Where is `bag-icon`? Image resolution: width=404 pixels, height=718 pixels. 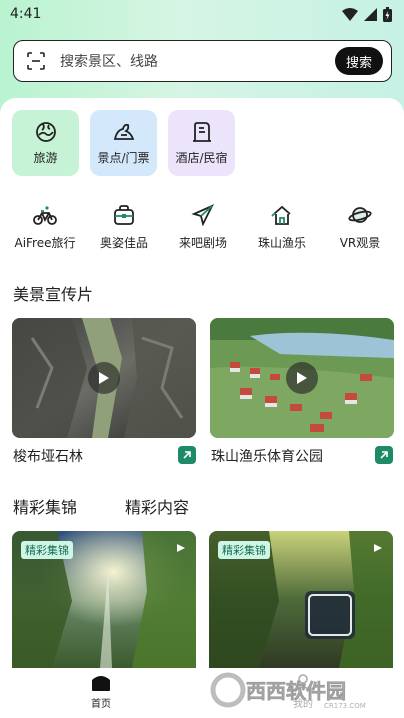 bag-icon is located at coordinates (124, 215).